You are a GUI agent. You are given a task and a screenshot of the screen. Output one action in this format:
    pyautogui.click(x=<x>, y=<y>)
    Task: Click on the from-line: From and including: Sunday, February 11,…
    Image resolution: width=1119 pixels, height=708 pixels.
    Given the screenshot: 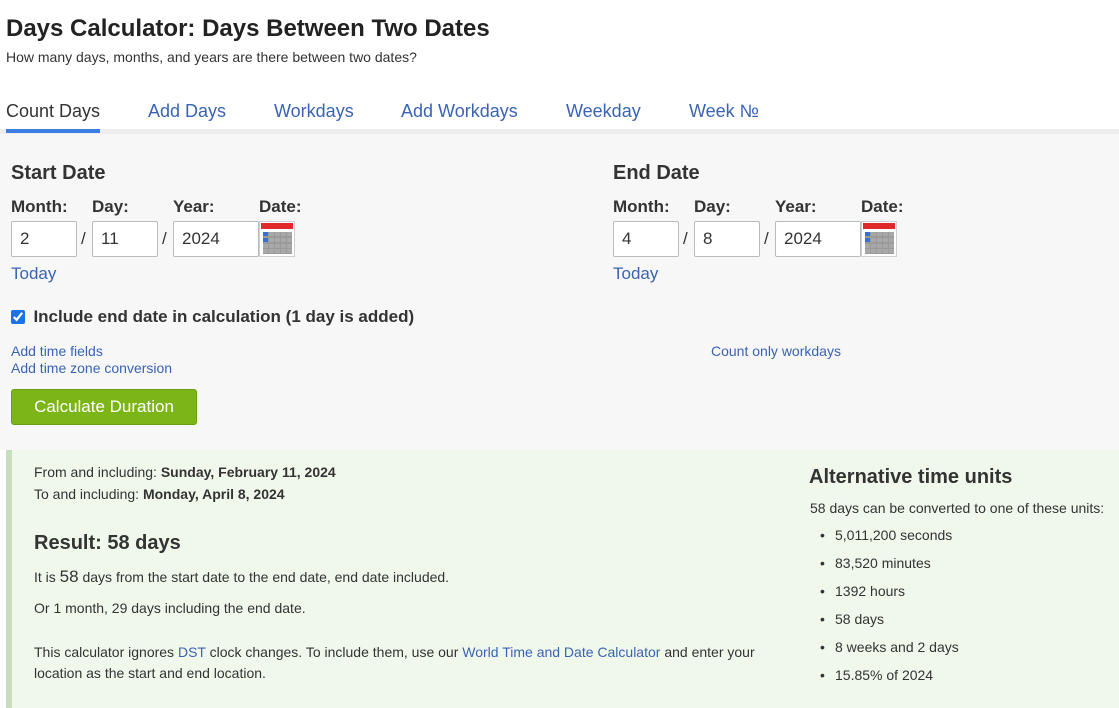 What is the action you would take?
    pyautogui.click(x=185, y=472)
    